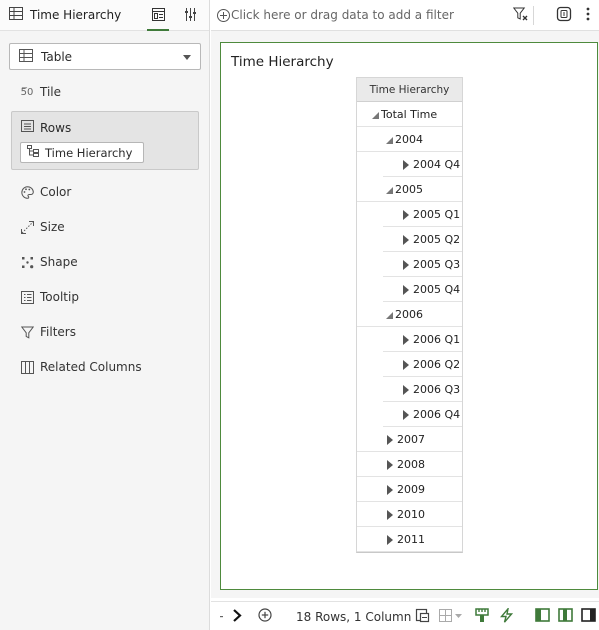 The width and height of the screenshot is (599, 630). I want to click on row-member: 2010, so click(406, 514).